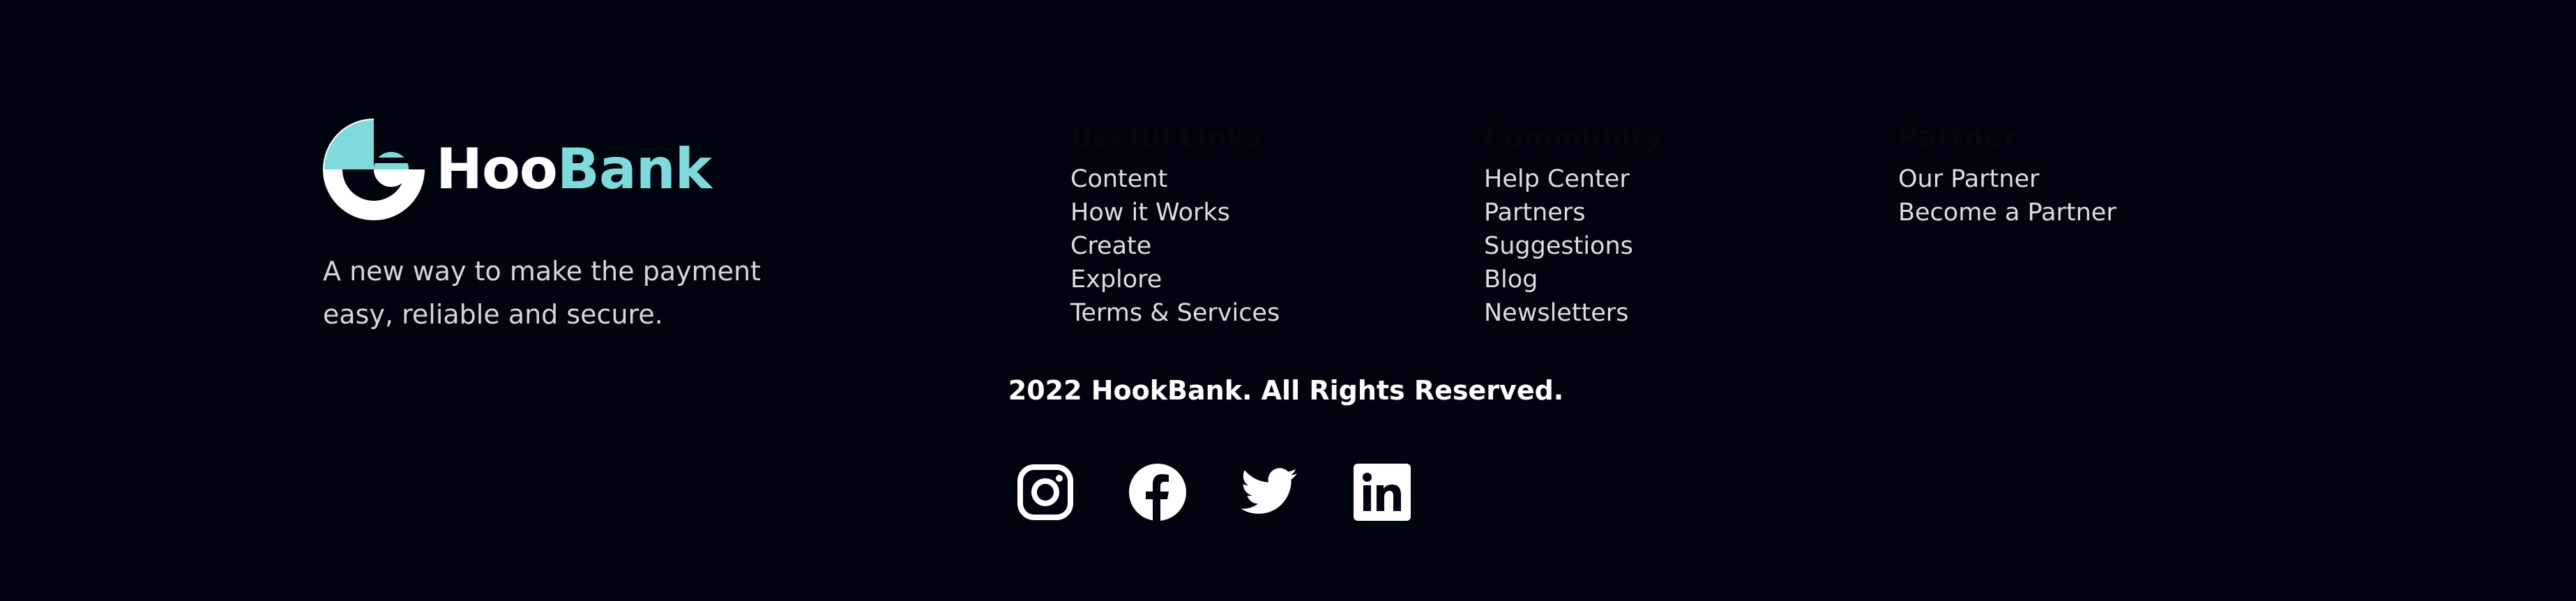 This screenshot has height=601, width=2576. What do you see at coordinates (2079, 212) in the screenshot?
I see `footer-link-become-partner: Become a Partner` at bounding box center [2079, 212].